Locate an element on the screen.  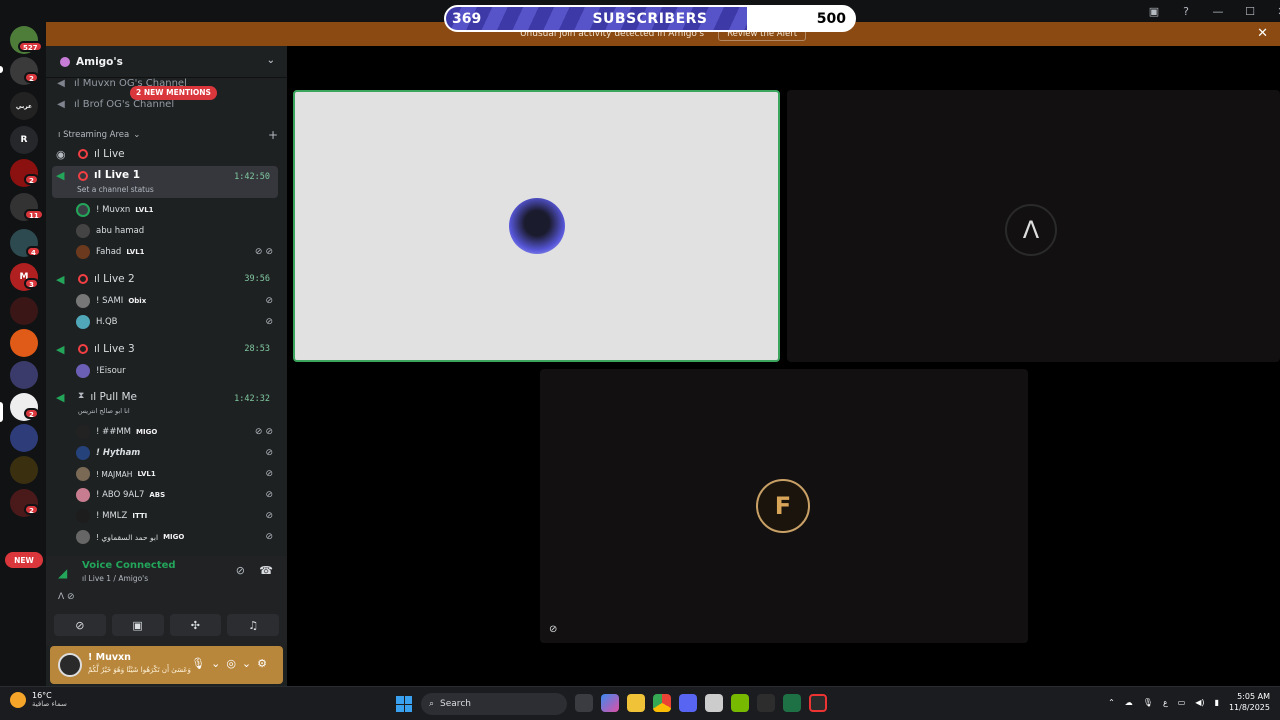
close-window-button: ✕ is located at coordinates (1273, 11).